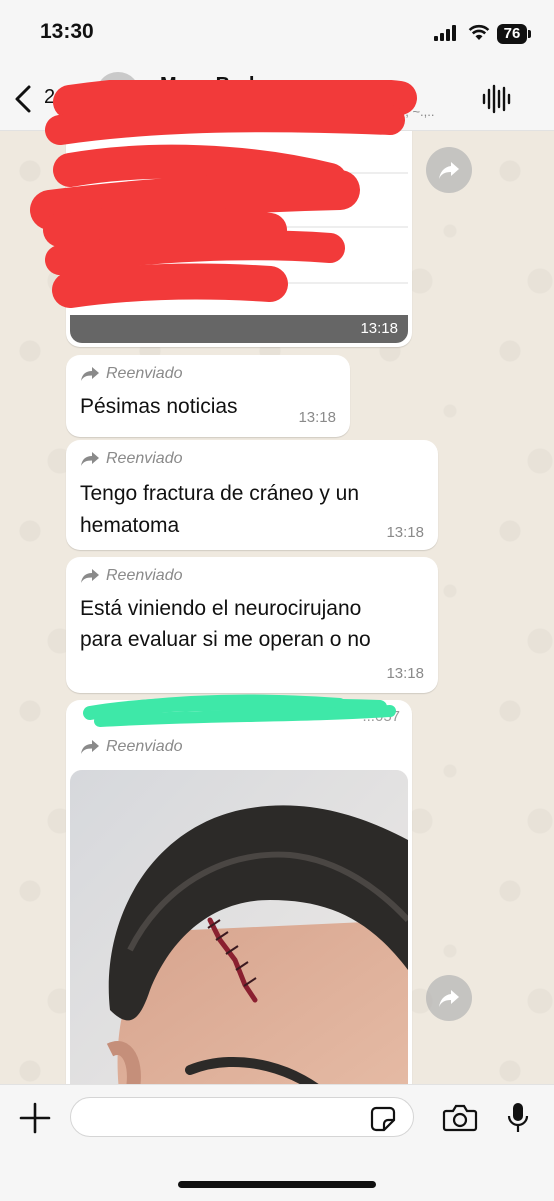 The width and height of the screenshot is (554, 1201). I want to click on cellular-signal-icon, so click(445, 33).